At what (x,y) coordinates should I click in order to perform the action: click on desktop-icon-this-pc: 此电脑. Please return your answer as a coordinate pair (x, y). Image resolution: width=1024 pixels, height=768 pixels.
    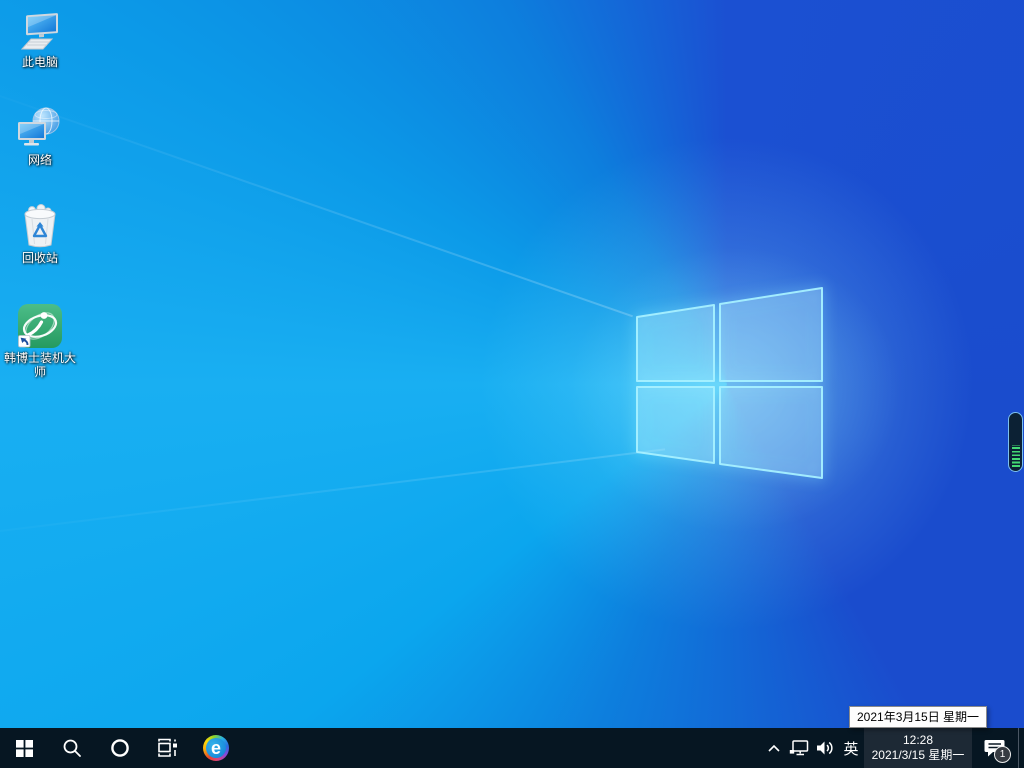
    Looking at the image, I should click on (40, 38).